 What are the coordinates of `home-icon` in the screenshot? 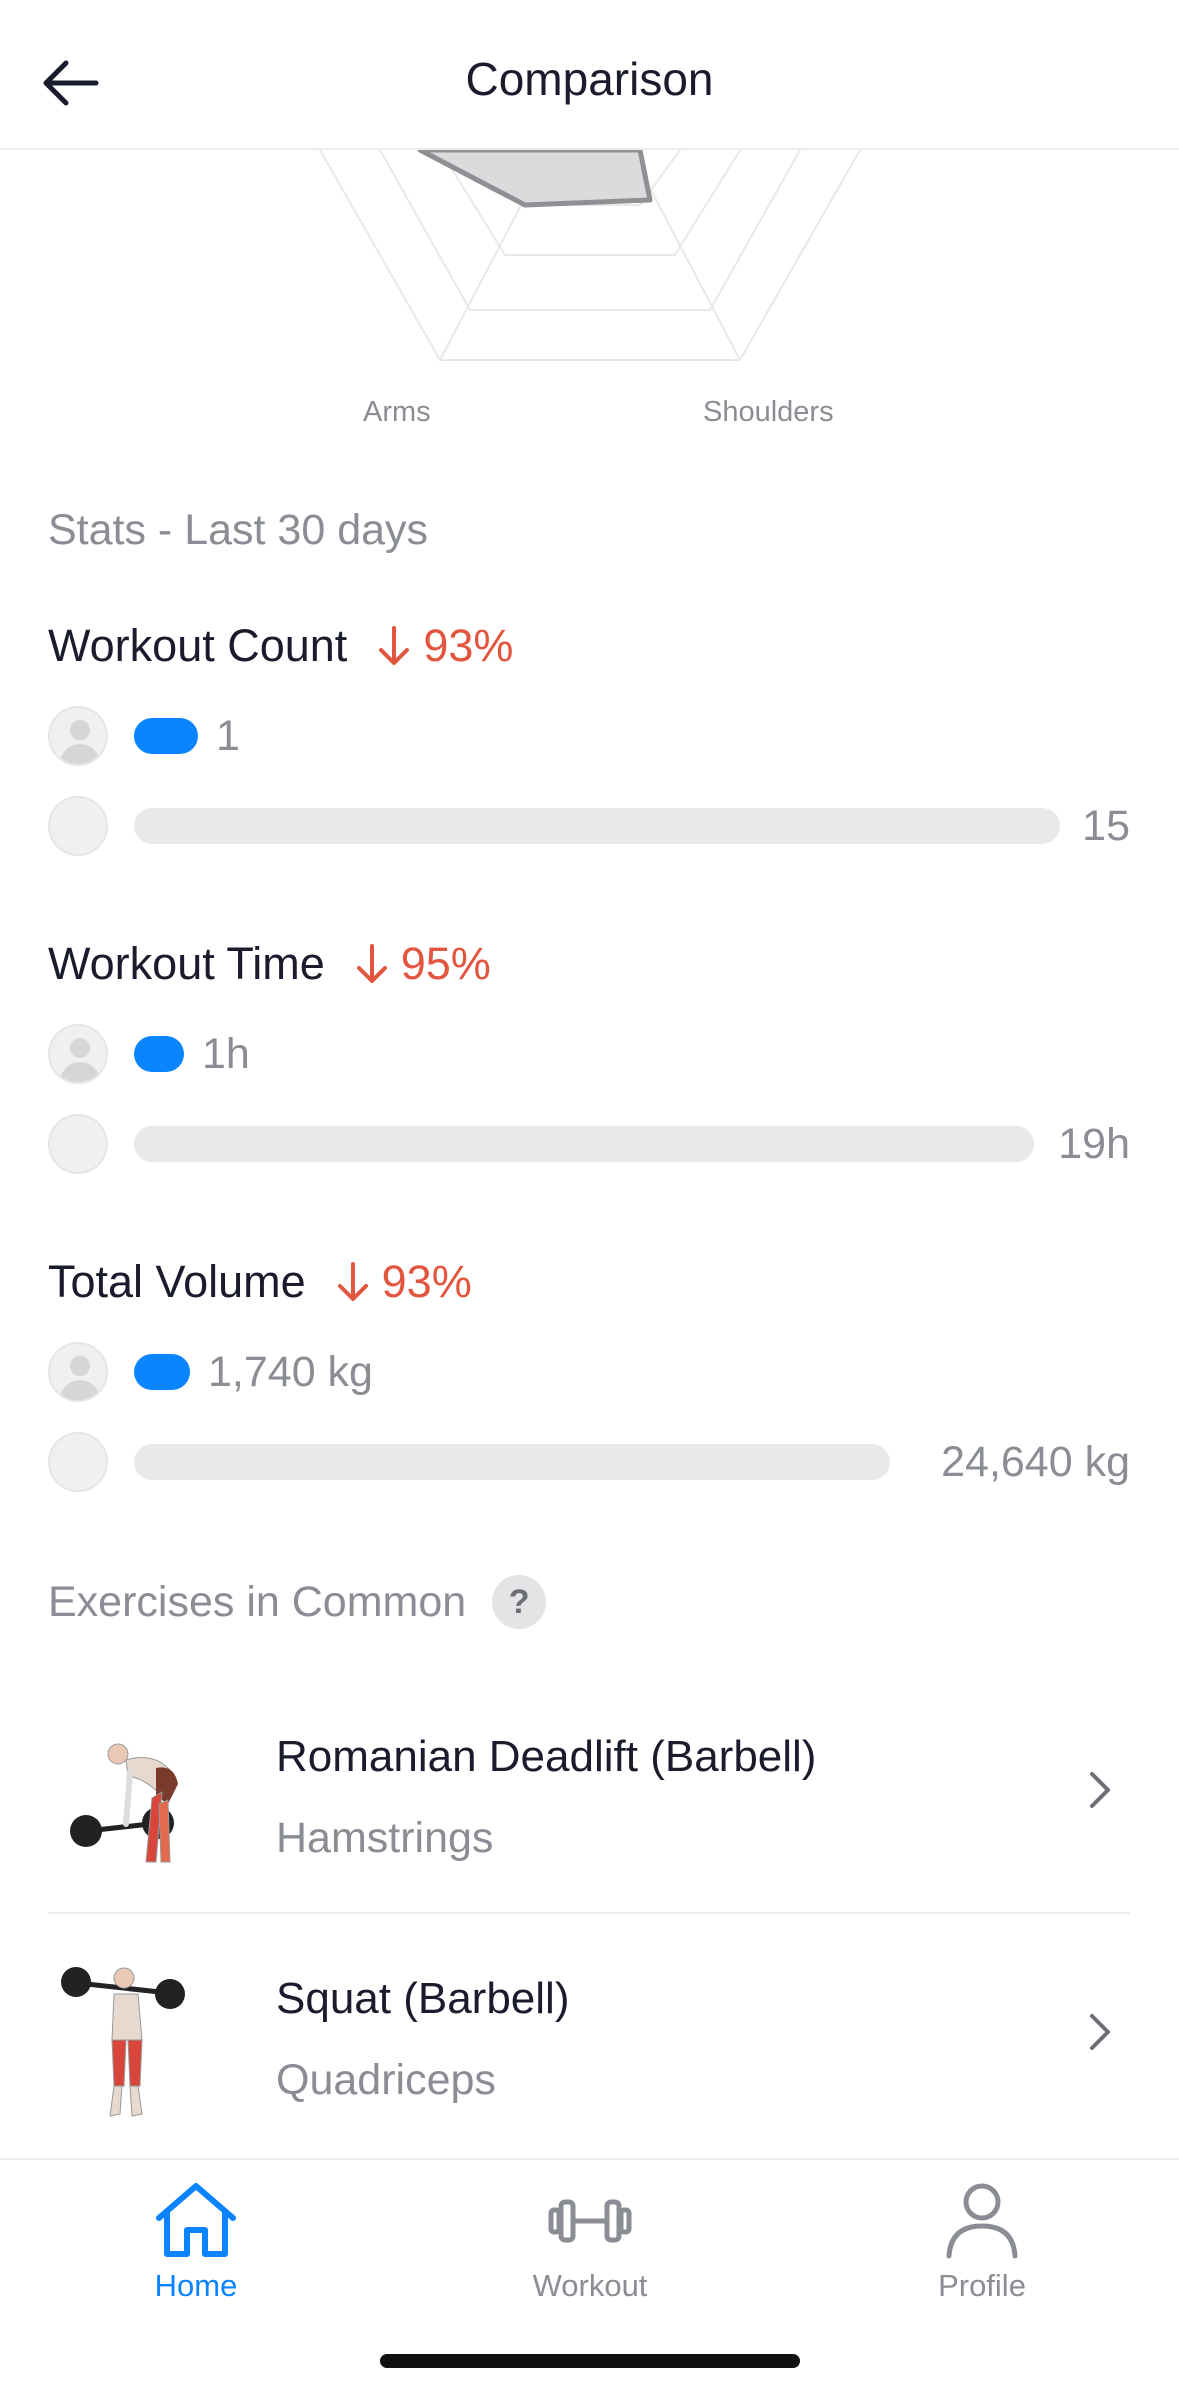 It's located at (196, 2220).